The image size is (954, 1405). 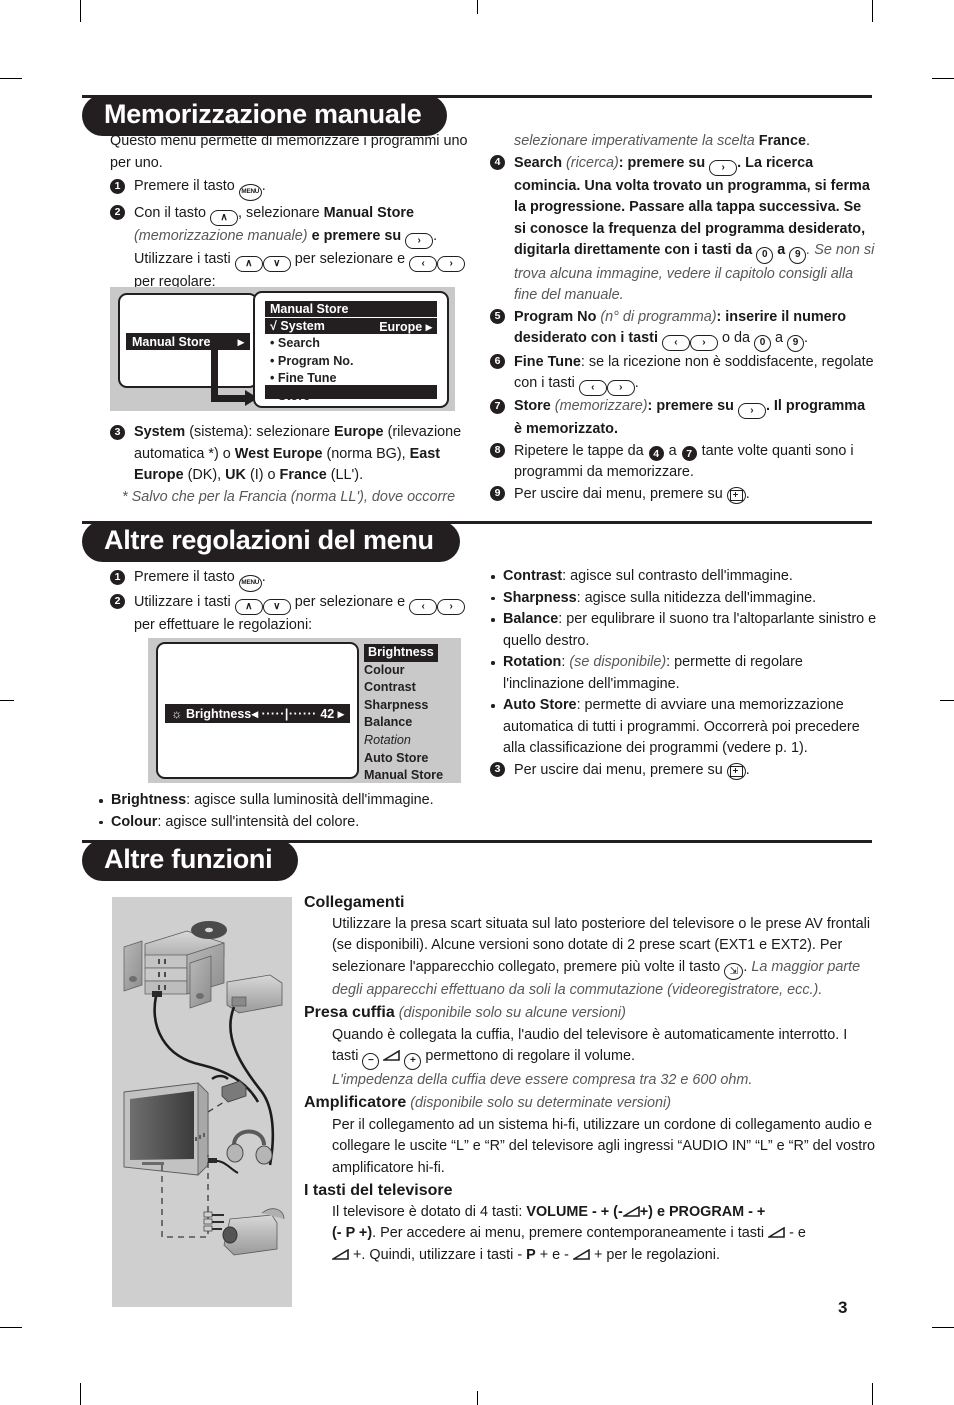 I want to click on france-bold: France, so click(x=782, y=141).